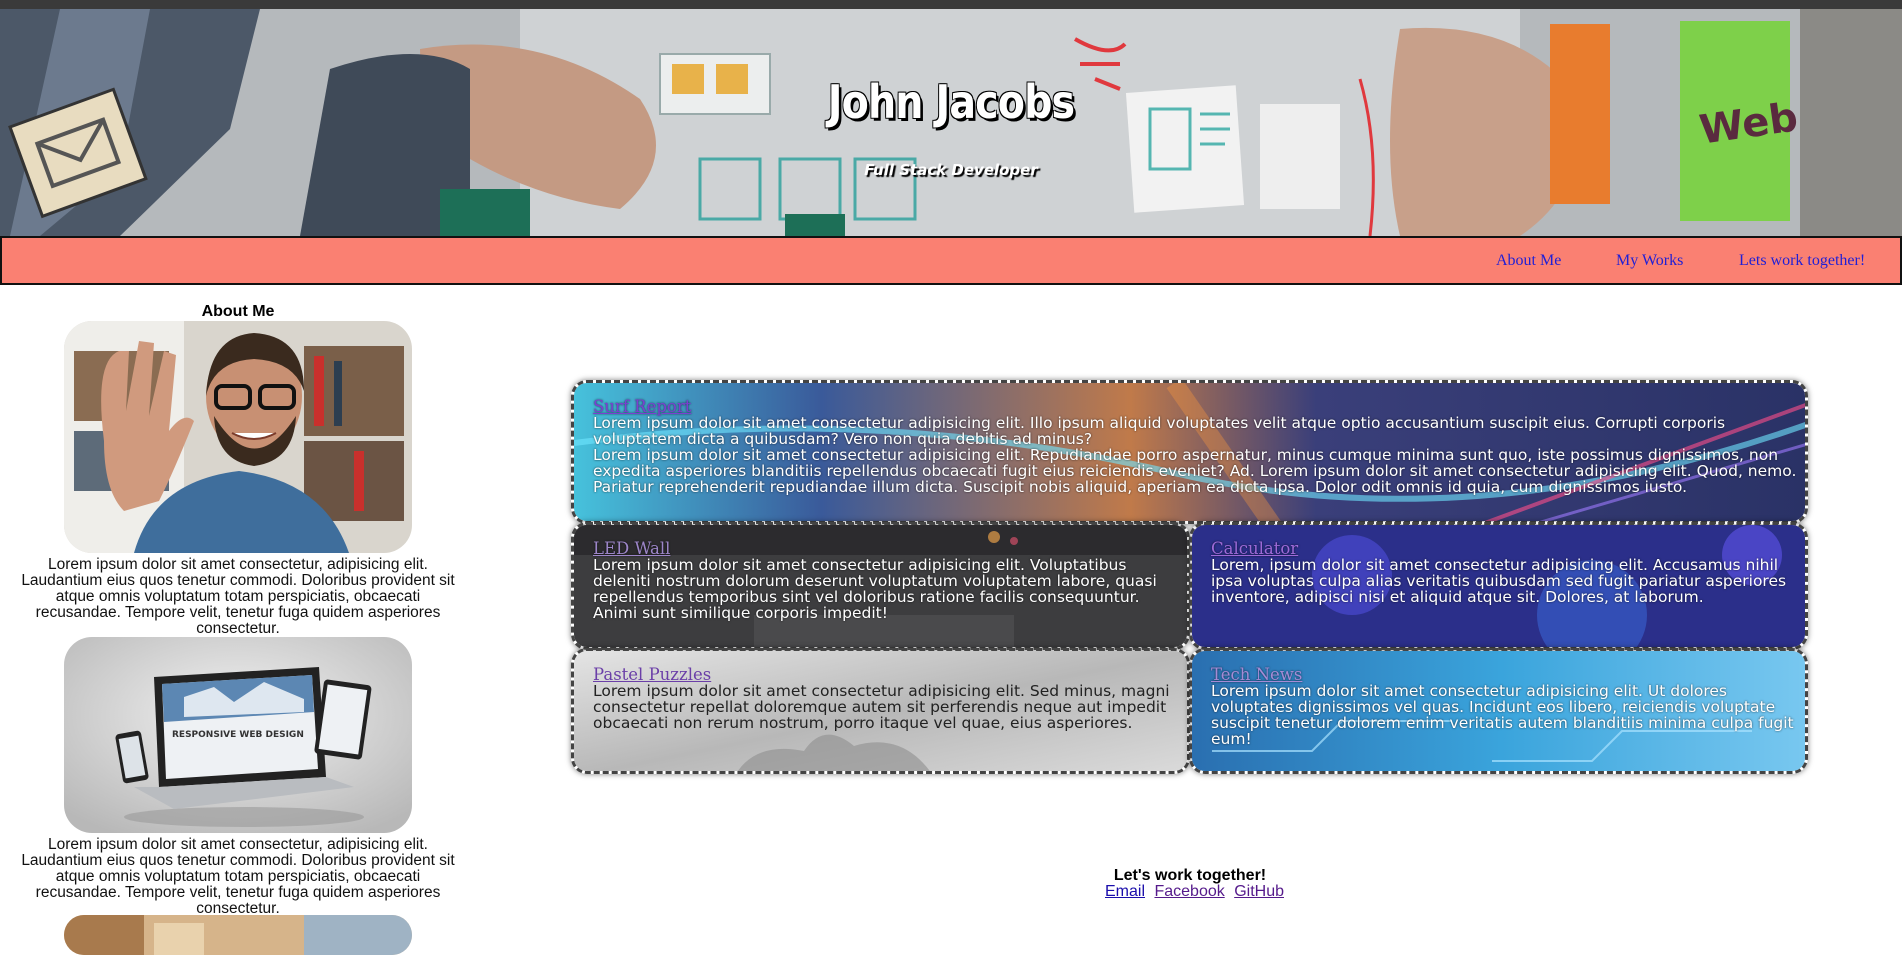  I want to click on facebook-link: Facebook, so click(1189, 891).